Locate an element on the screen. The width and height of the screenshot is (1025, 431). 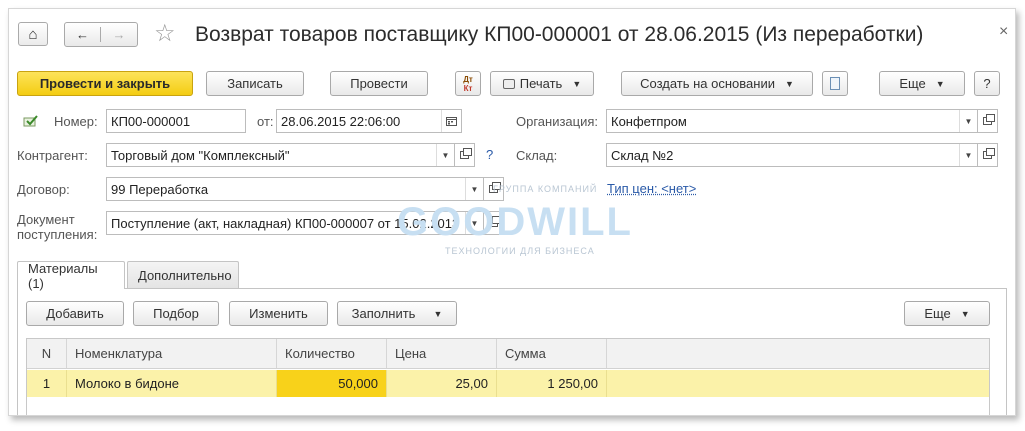
history-nav: ← → is located at coordinates (101, 34).